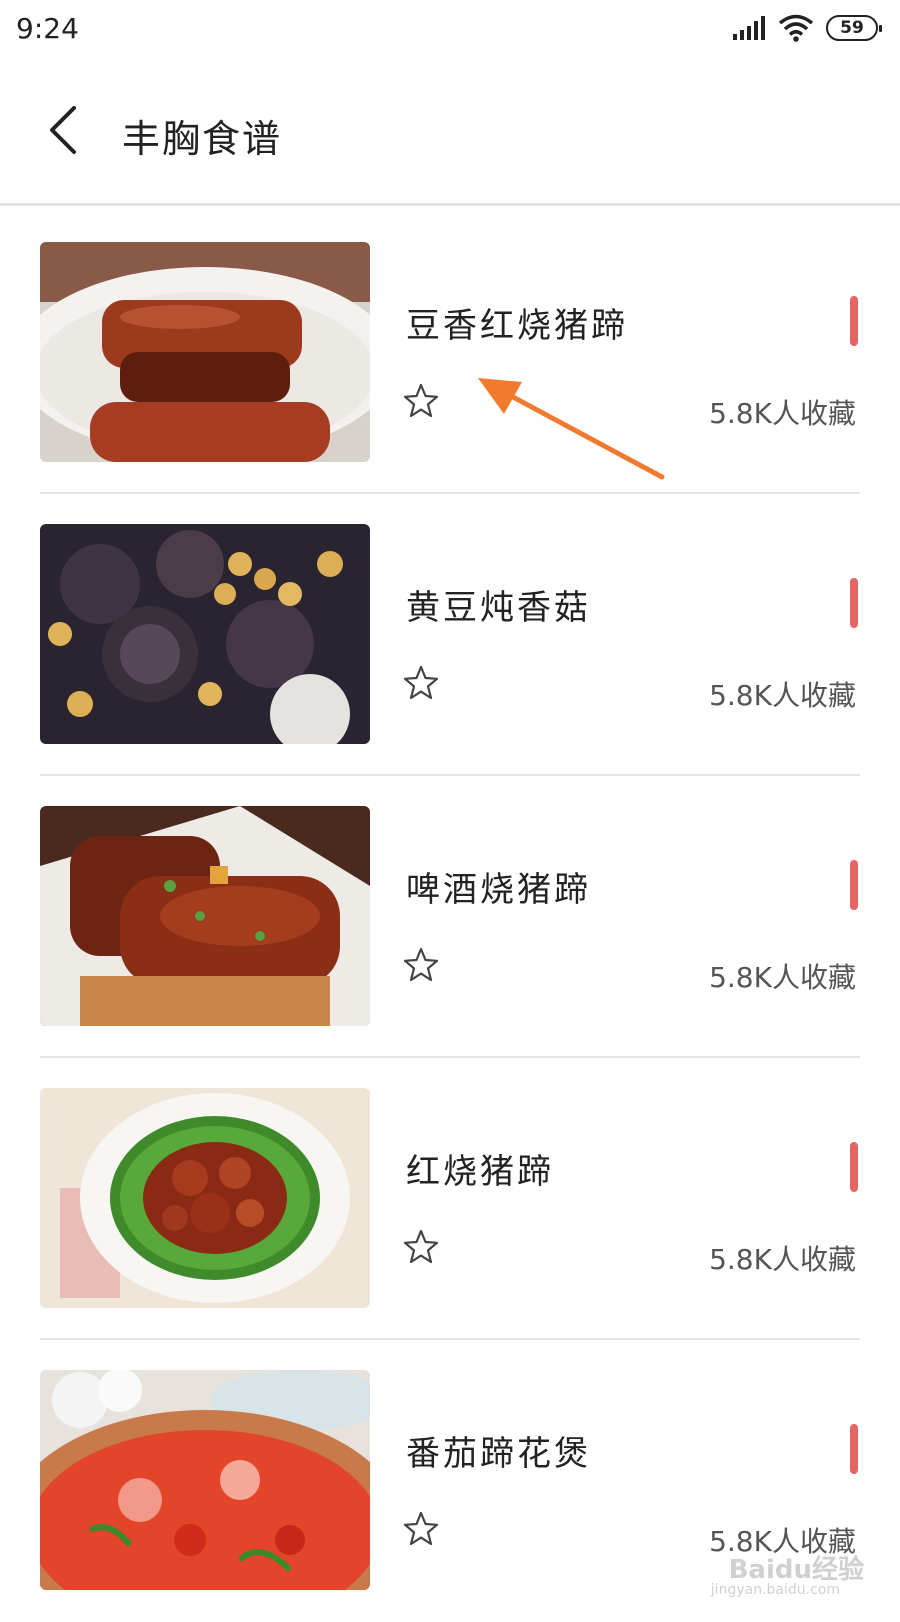  I want to click on arrow-annotation, so click(570, 427).